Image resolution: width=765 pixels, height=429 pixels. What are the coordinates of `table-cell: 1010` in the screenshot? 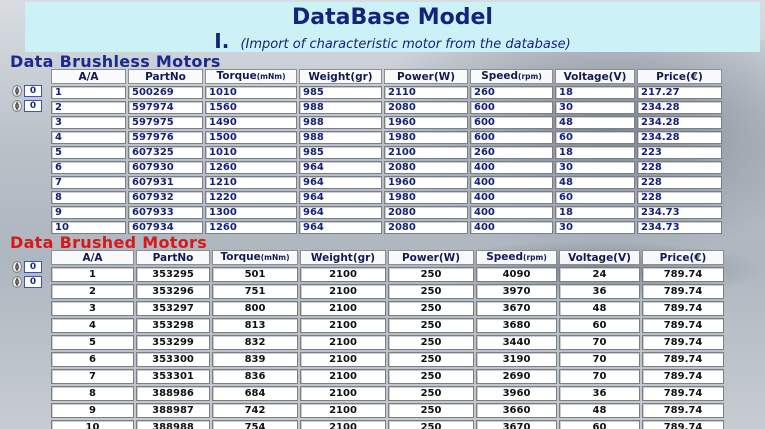 It's located at (251, 152).